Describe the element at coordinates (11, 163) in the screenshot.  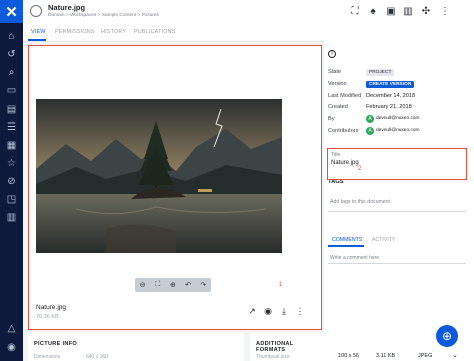
I see `favorites-icon: ☆` at that location.